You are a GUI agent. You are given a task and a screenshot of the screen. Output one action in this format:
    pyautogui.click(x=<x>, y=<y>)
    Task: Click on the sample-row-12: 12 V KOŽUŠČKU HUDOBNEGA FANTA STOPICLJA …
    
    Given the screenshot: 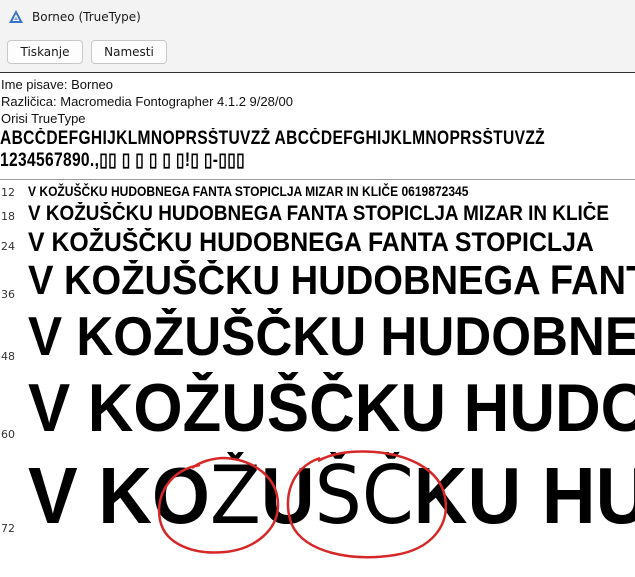 What is the action you would take?
    pyautogui.click(x=317, y=192)
    